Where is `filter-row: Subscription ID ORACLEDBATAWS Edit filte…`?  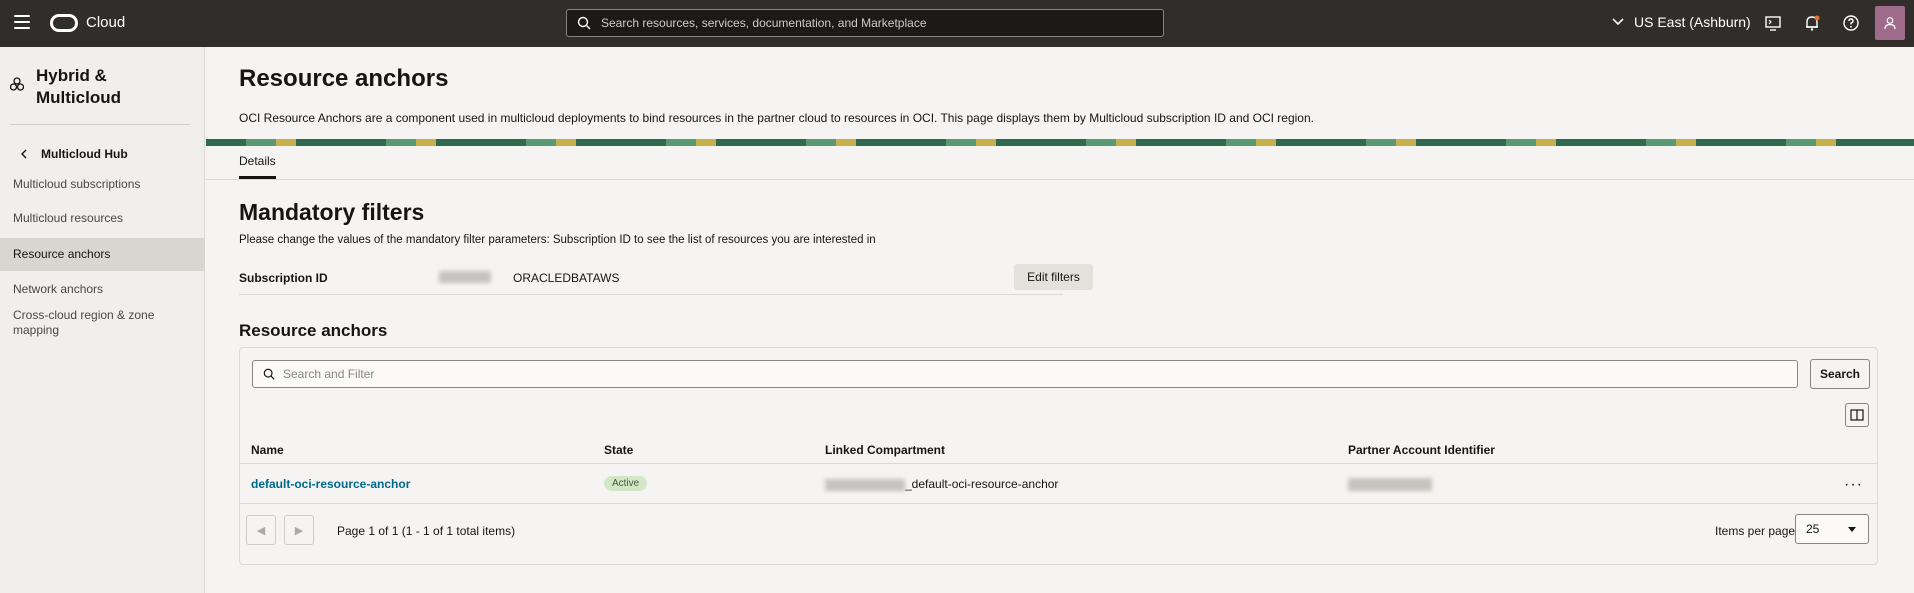
filter-row: Subscription ID ORACLEDBATAWS Edit filte… is located at coordinates (666, 278).